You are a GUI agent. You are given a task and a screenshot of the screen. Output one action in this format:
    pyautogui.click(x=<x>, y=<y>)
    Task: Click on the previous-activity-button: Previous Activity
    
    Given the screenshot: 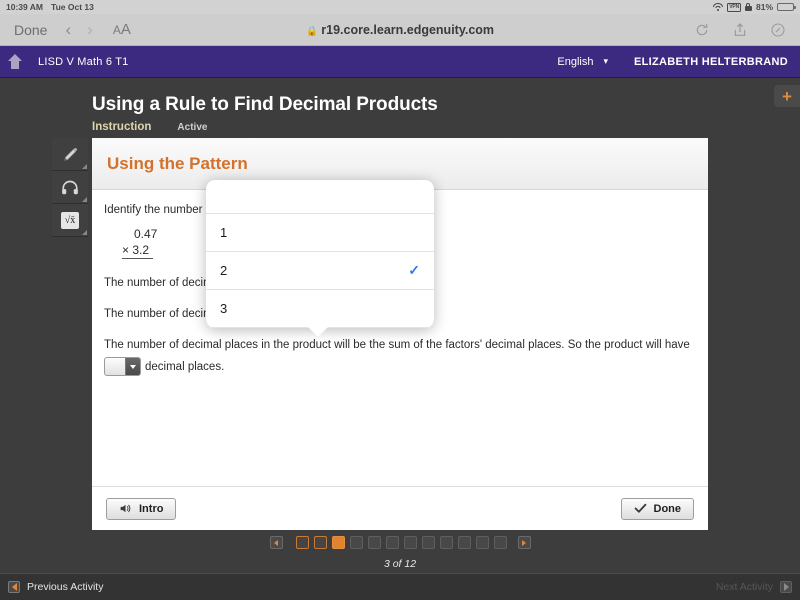 What is the action you would take?
    pyautogui.click(x=55, y=587)
    